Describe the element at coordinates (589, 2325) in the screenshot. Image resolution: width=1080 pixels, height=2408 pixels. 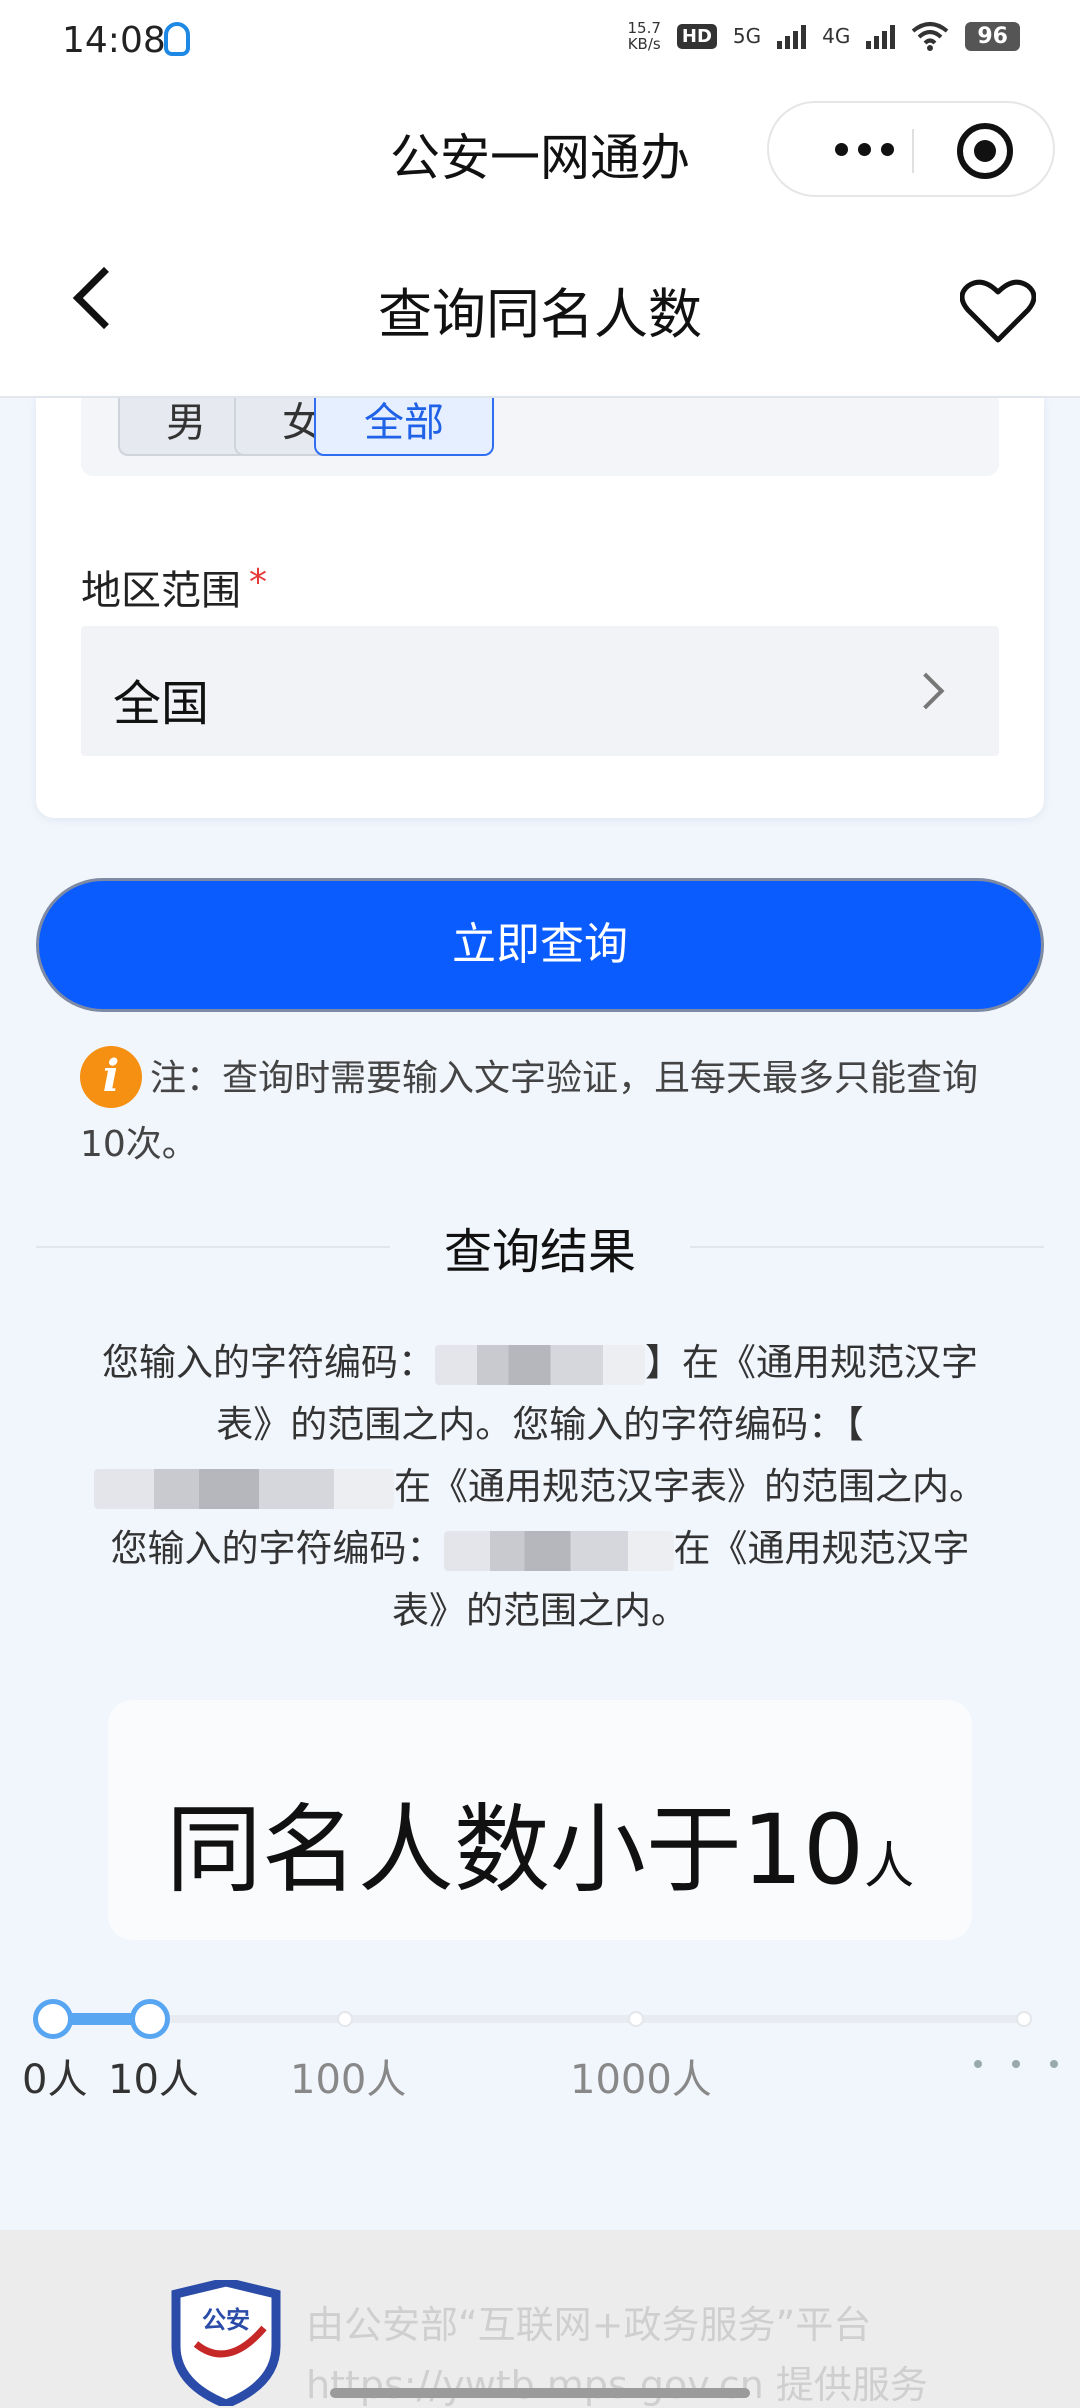
I see `footer-provider-text: 由公安部“互联网+政务服务”平台` at that location.